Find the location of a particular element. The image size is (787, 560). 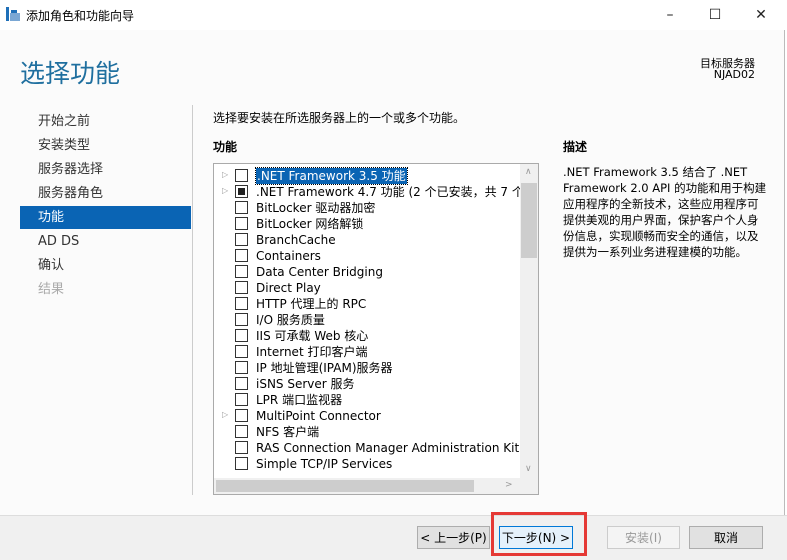

highlight-box is located at coordinates (539, 534).